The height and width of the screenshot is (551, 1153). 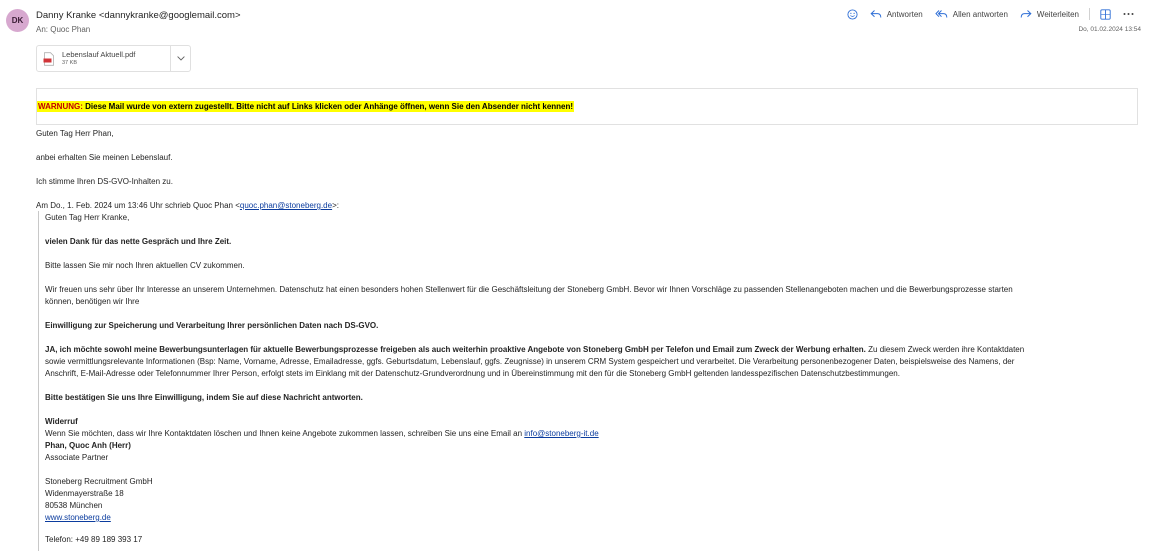 I want to click on reply-all-button: Allen antworten, so click(x=971, y=14).